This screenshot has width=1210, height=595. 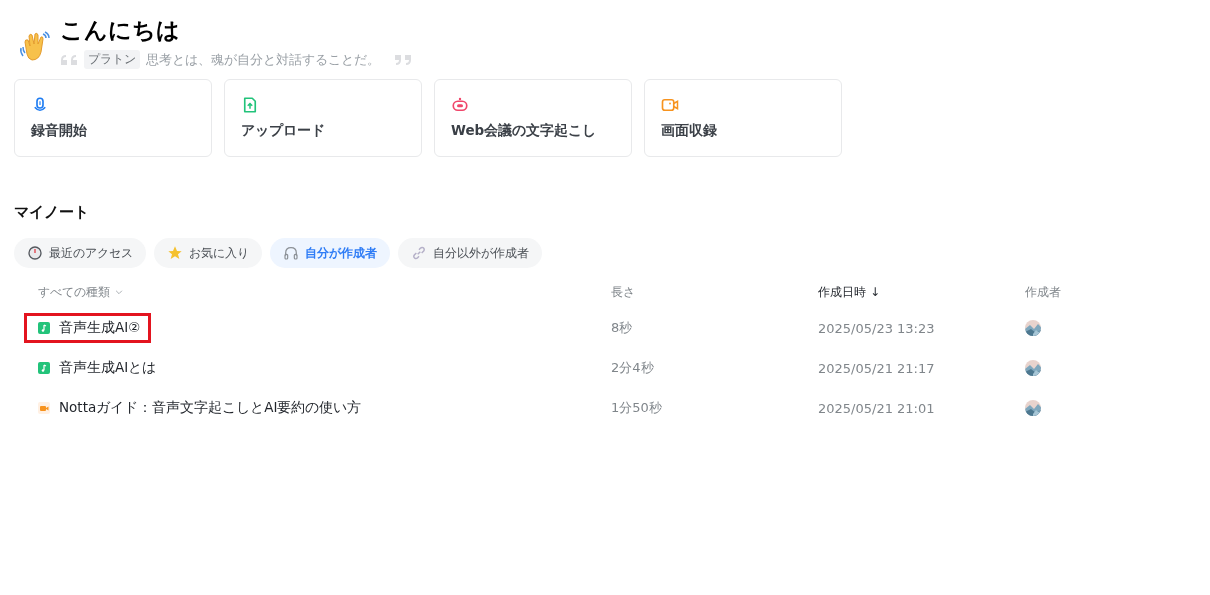 What do you see at coordinates (208, 253) in the screenshot?
I see `filter-tab: お気に入り` at bounding box center [208, 253].